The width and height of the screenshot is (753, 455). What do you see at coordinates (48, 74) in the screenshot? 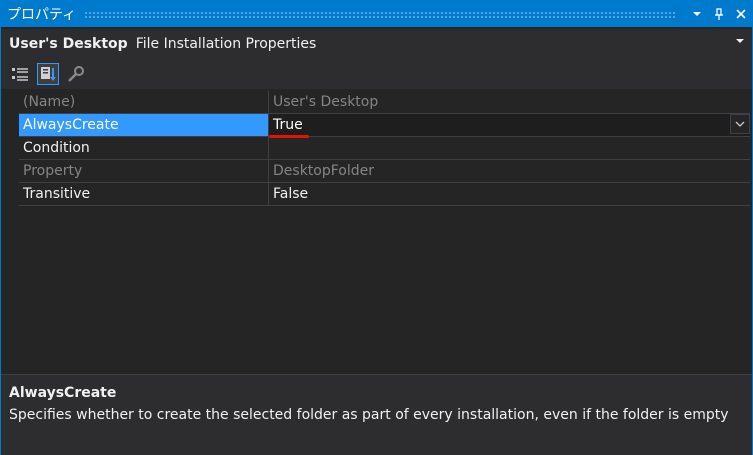
I see `alphabetical-icon` at bounding box center [48, 74].